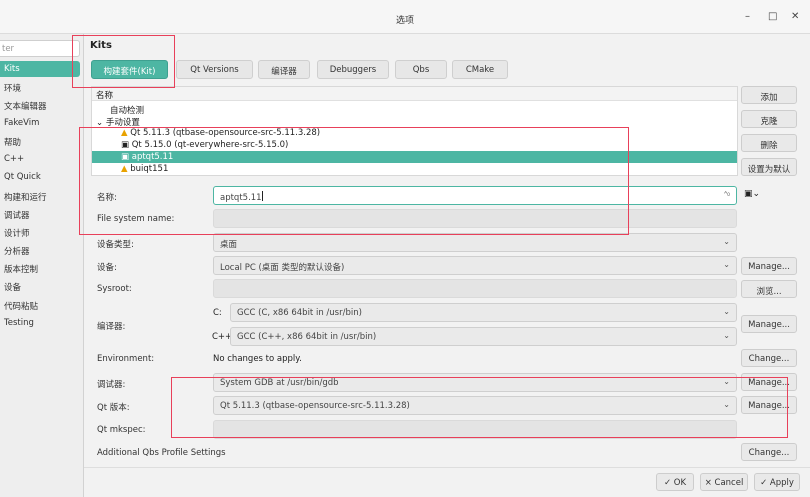 The width and height of the screenshot is (810, 497). I want to click on device-select: Local PC (桌面 类型的默认设备) ⌄, so click(475, 265).